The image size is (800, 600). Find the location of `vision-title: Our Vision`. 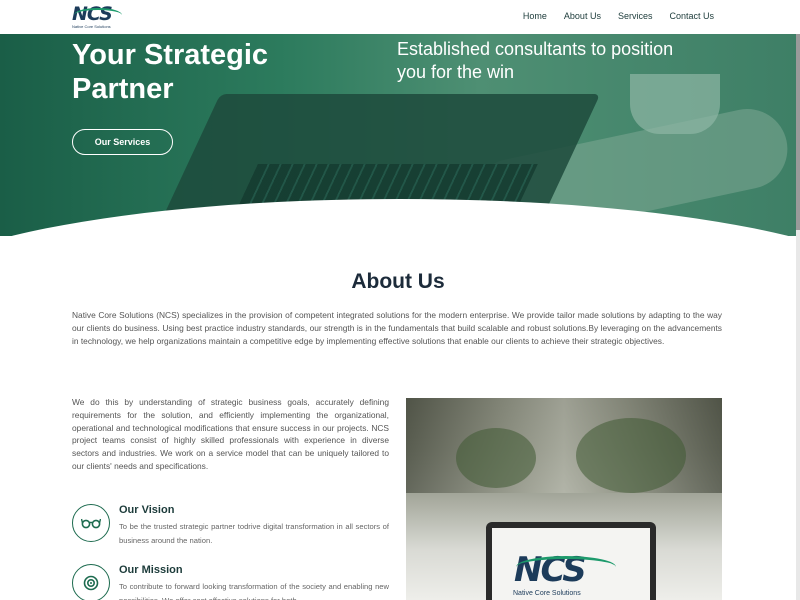

vision-title: Our Vision is located at coordinates (147, 510).